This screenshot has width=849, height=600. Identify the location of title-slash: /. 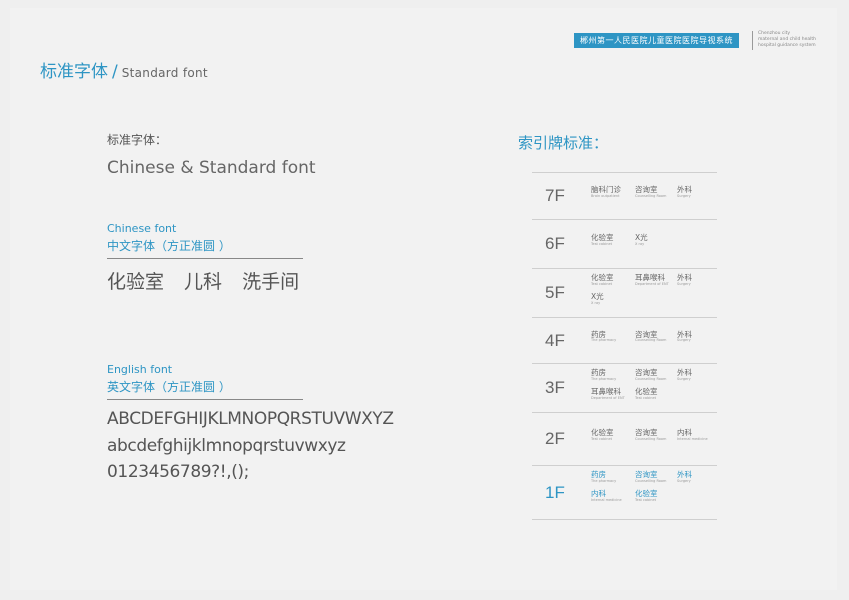
(115, 72).